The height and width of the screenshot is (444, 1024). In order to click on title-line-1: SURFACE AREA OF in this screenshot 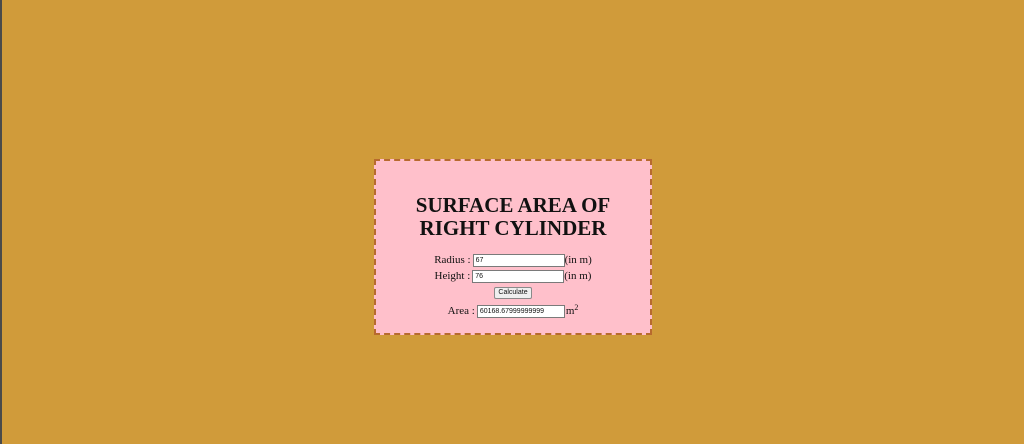, I will do `click(513, 205)`.